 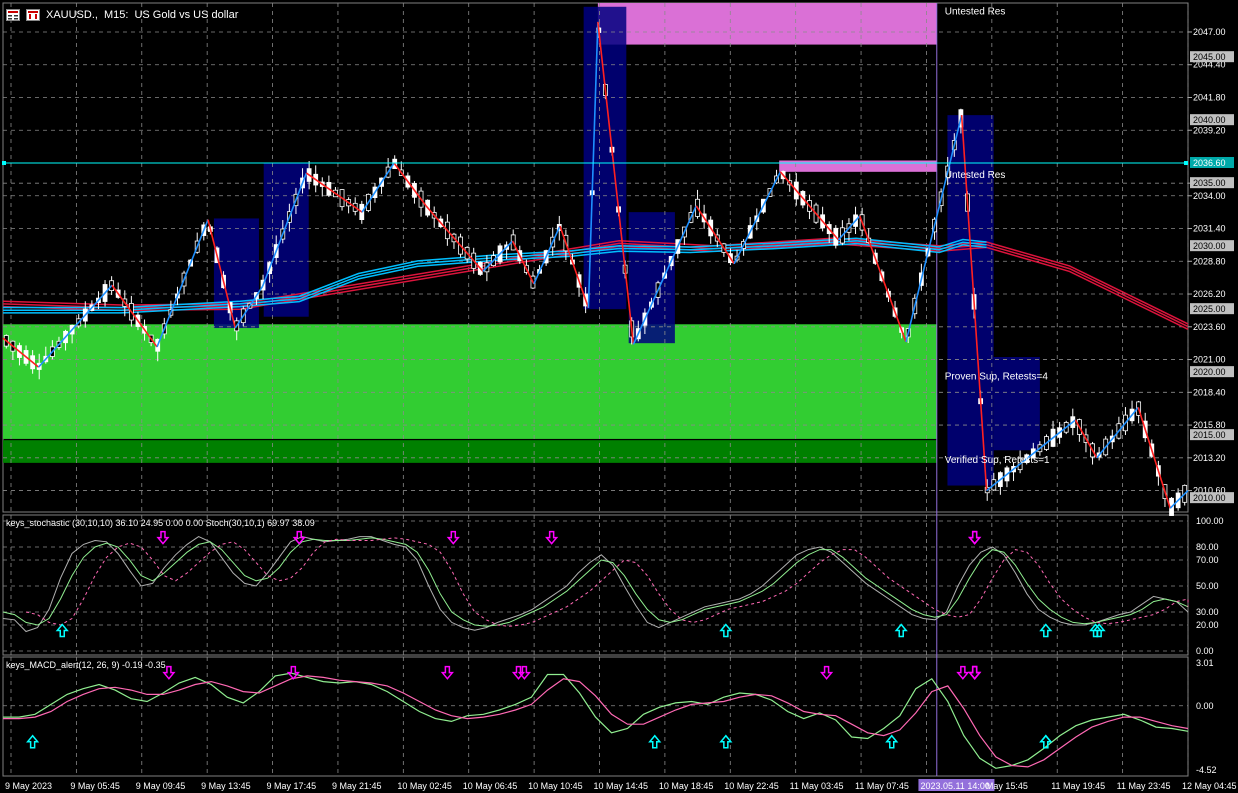 What do you see at coordinates (1210, 521) in the screenshot?
I see `stoch-tick-label: 100.00` at bounding box center [1210, 521].